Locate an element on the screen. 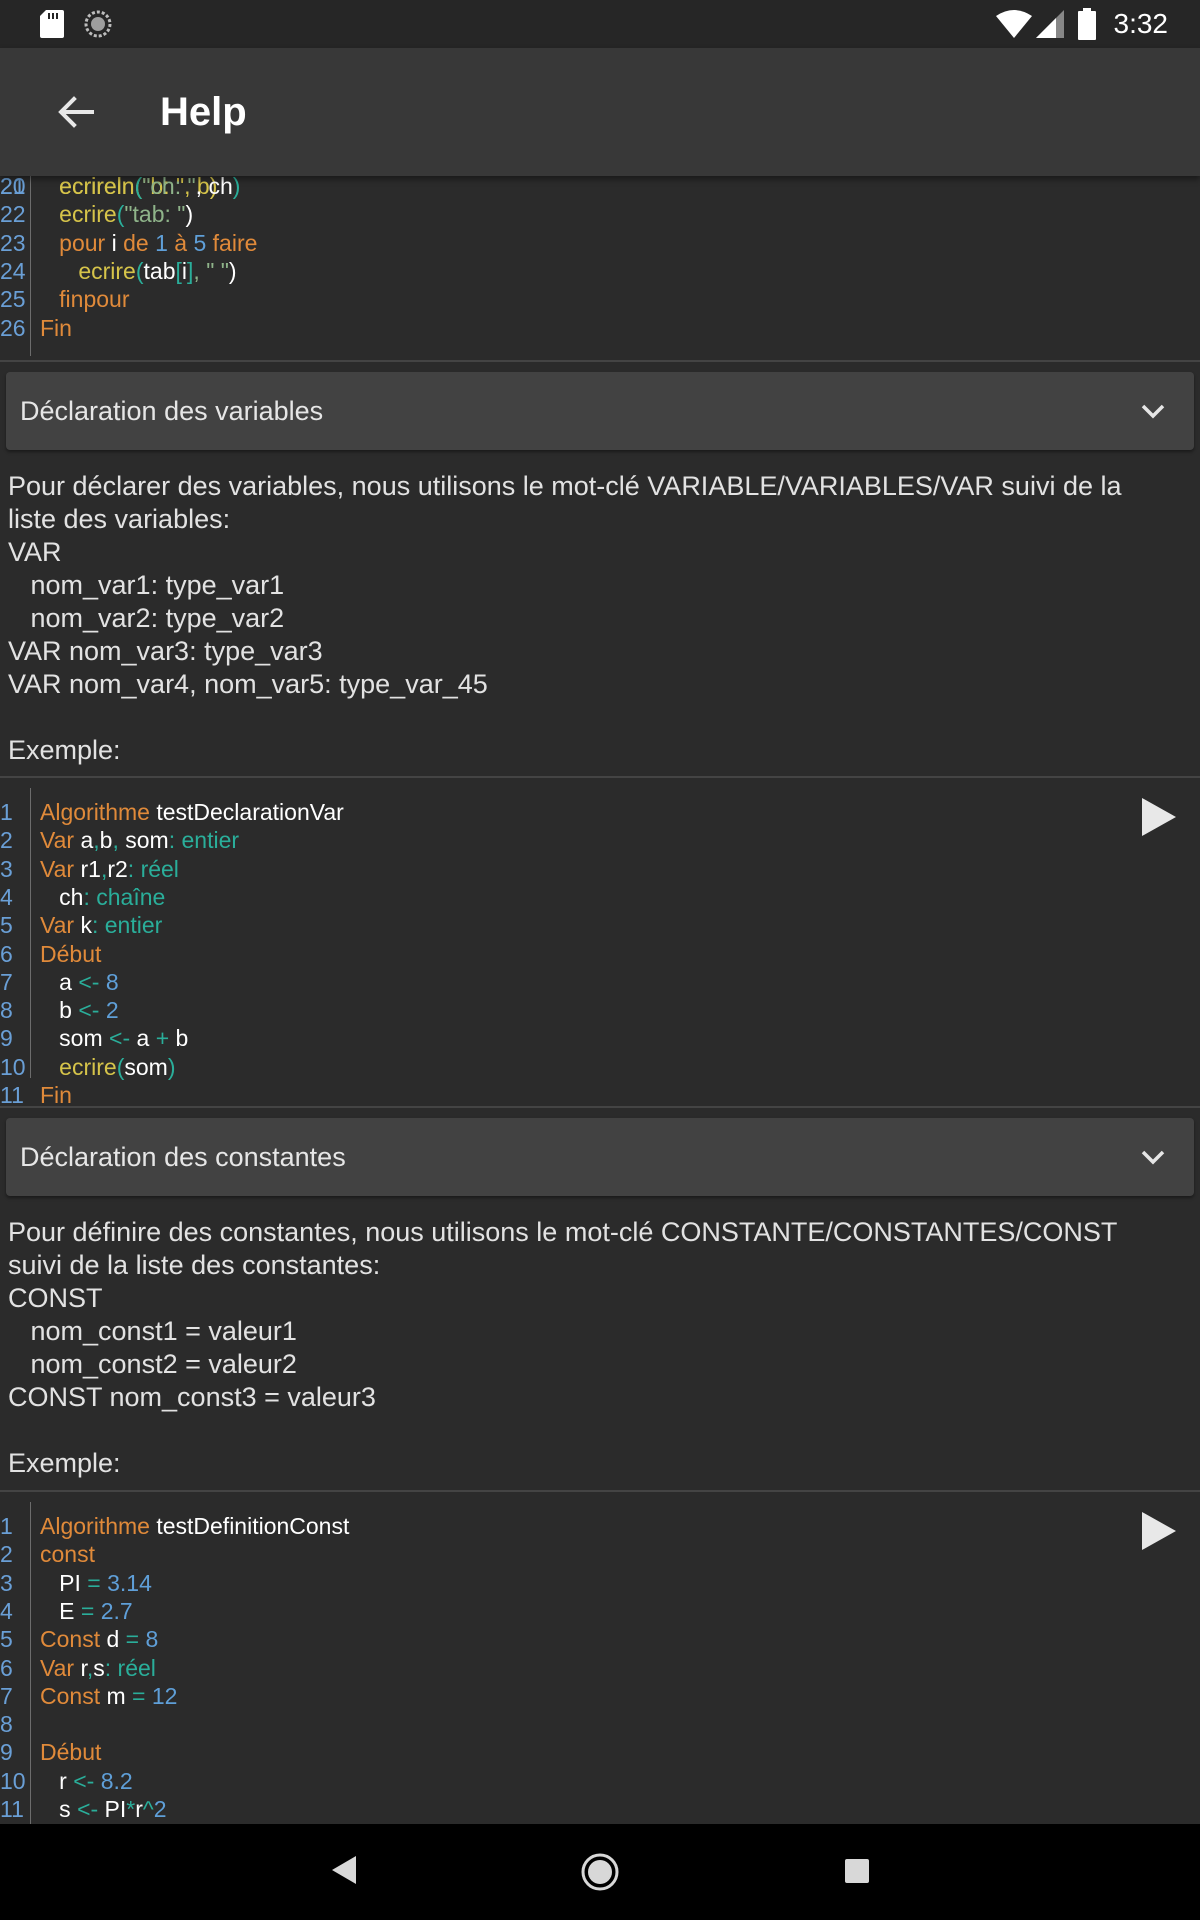 Image resolution: width=1200 pixels, height=1920 pixels. back-button is located at coordinates (76, 112).